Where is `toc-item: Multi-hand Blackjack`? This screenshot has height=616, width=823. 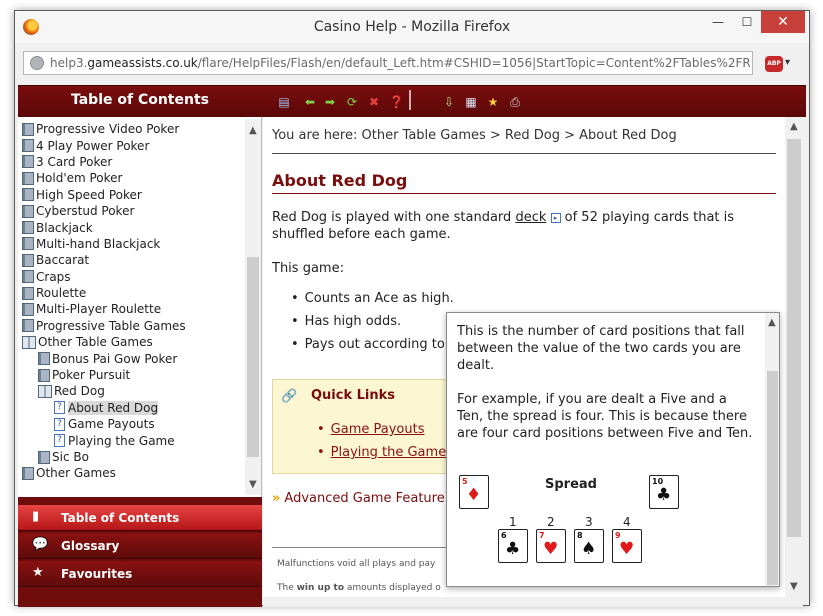 toc-item: Multi-hand Blackjack is located at coordinates (133, 244).